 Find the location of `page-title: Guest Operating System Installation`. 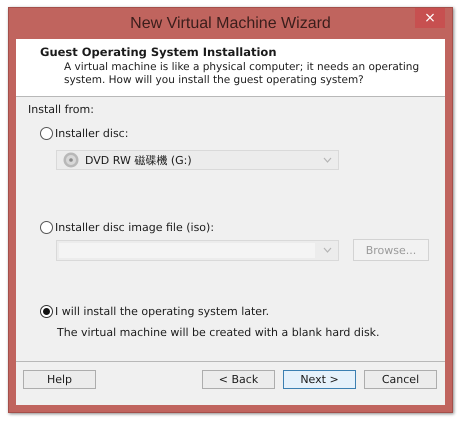

page-title: Guest Operating System Installation is located at coordinates (159, 52).